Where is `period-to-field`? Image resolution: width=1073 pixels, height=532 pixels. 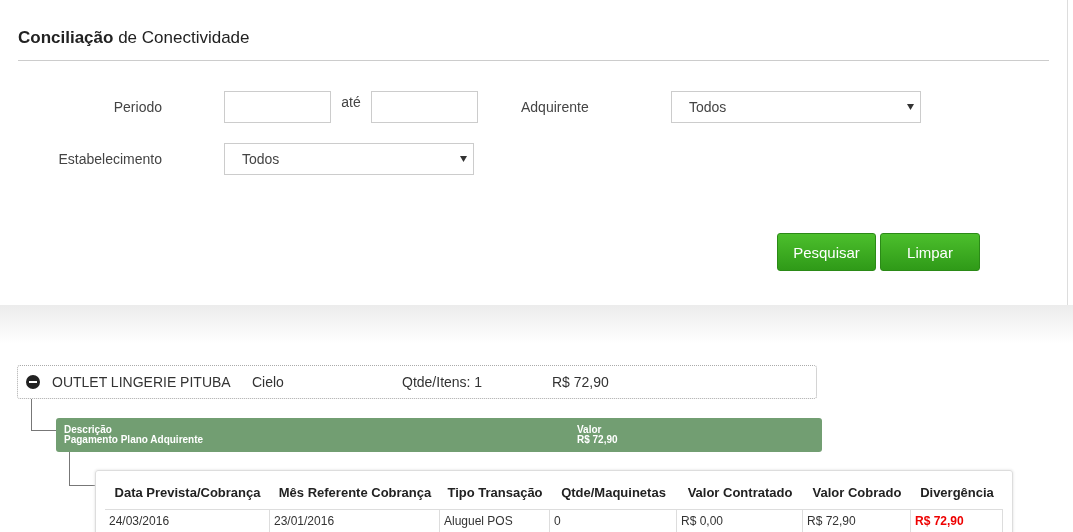 period-to-field is located at coordinates (424, 107).